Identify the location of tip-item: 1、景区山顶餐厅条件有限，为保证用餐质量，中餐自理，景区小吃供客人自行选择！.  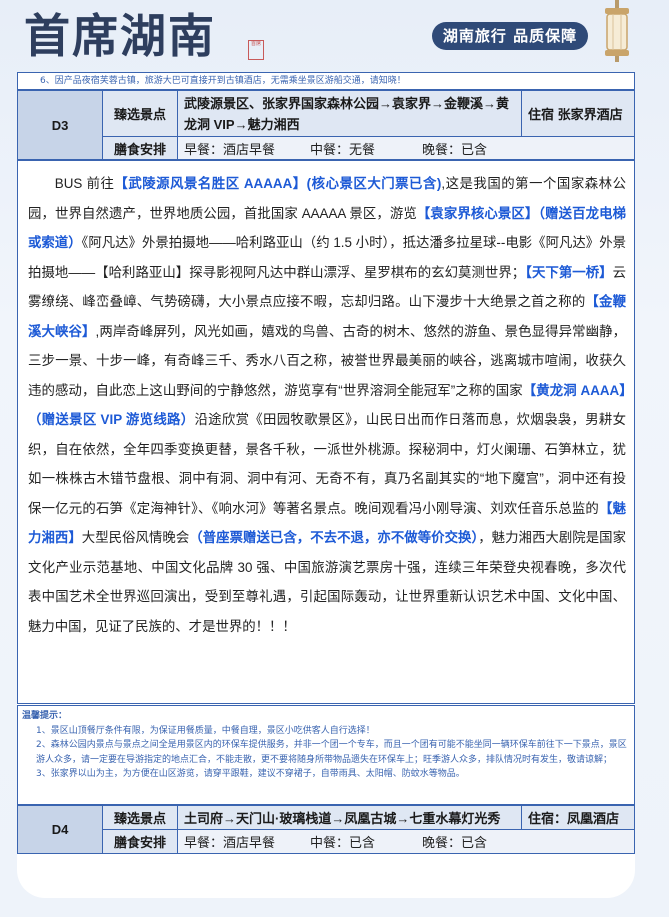
(205, 730).